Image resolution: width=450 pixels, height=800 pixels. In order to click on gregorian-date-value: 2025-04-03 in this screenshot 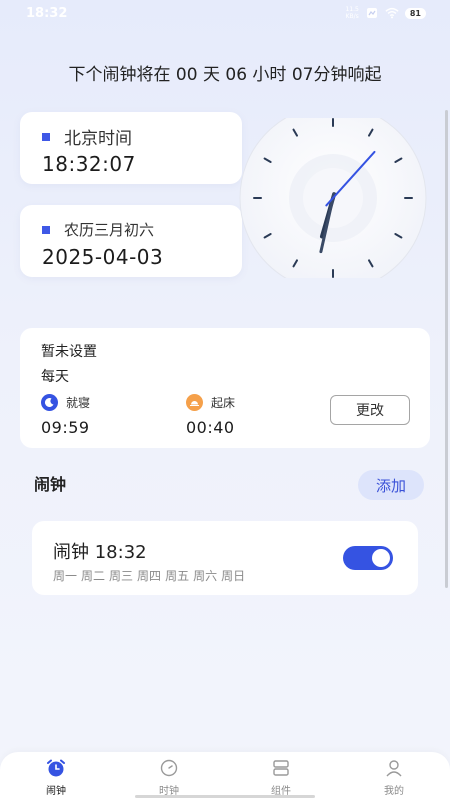, I will do `click(103, 257)`.